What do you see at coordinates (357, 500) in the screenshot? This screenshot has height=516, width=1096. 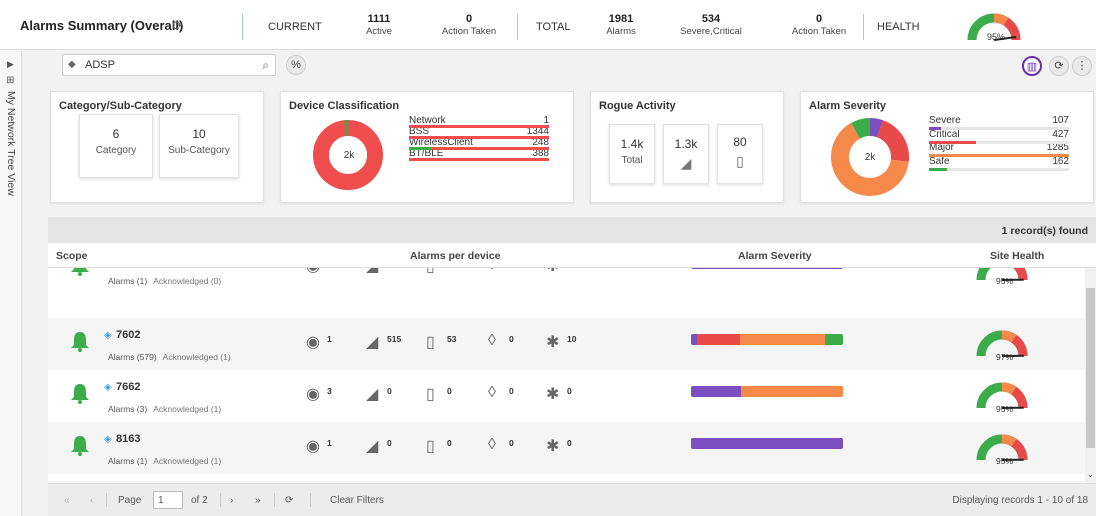 I see `clear-filters-button: Clear Filters` at bounding box center [357, 500].